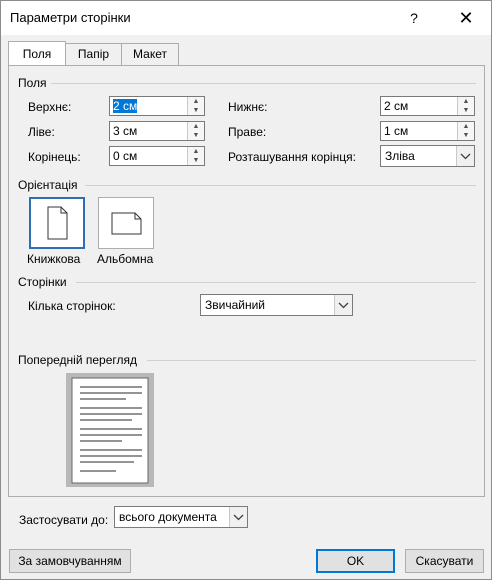 The height and width of the screenshot is (580, 492). I want to click on right-margin-spinner: 1 см ▲ ▼, so click(427, 131).